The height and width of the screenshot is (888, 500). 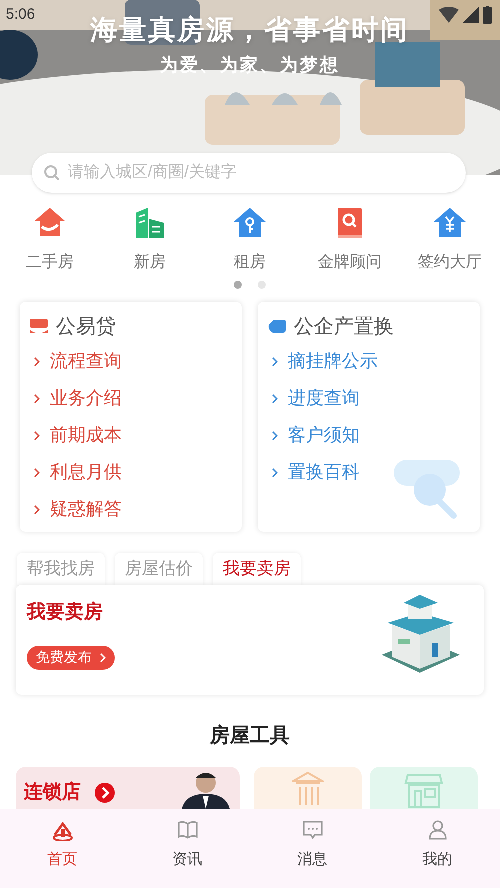 What do you see at coordinates (52, 173) in the screenshot?
I see `search-icon` at bounding box center [52, 173].